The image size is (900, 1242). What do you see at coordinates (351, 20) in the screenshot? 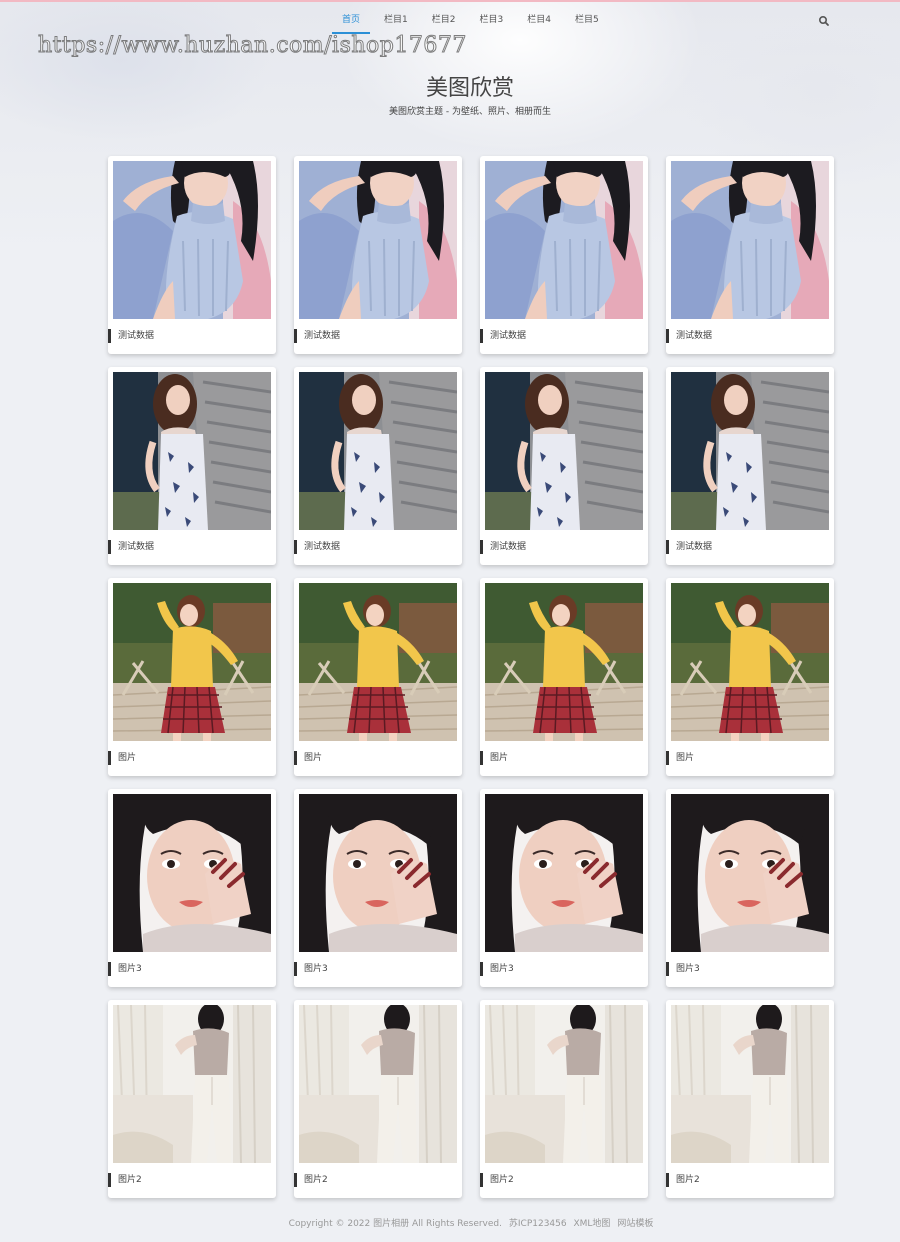
I see `nav-item-home: 首页` at bounding box center [351, 20].